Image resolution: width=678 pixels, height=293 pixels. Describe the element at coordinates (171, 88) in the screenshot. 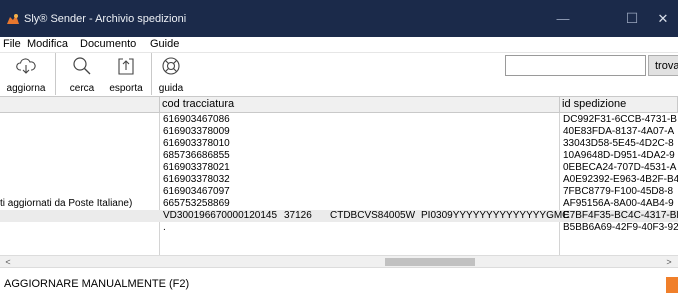

I see `help-label: guida` at that location.